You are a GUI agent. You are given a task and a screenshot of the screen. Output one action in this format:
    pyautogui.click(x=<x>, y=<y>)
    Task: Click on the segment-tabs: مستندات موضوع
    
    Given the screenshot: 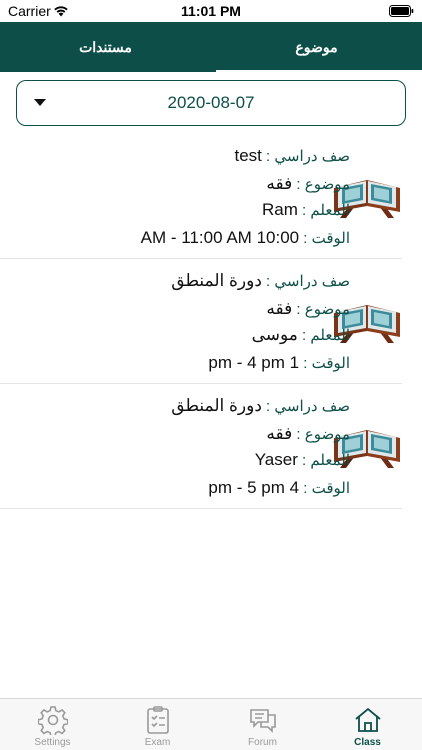 What is the action you would take?
    pyautogui.click(x=211, y=47)
    